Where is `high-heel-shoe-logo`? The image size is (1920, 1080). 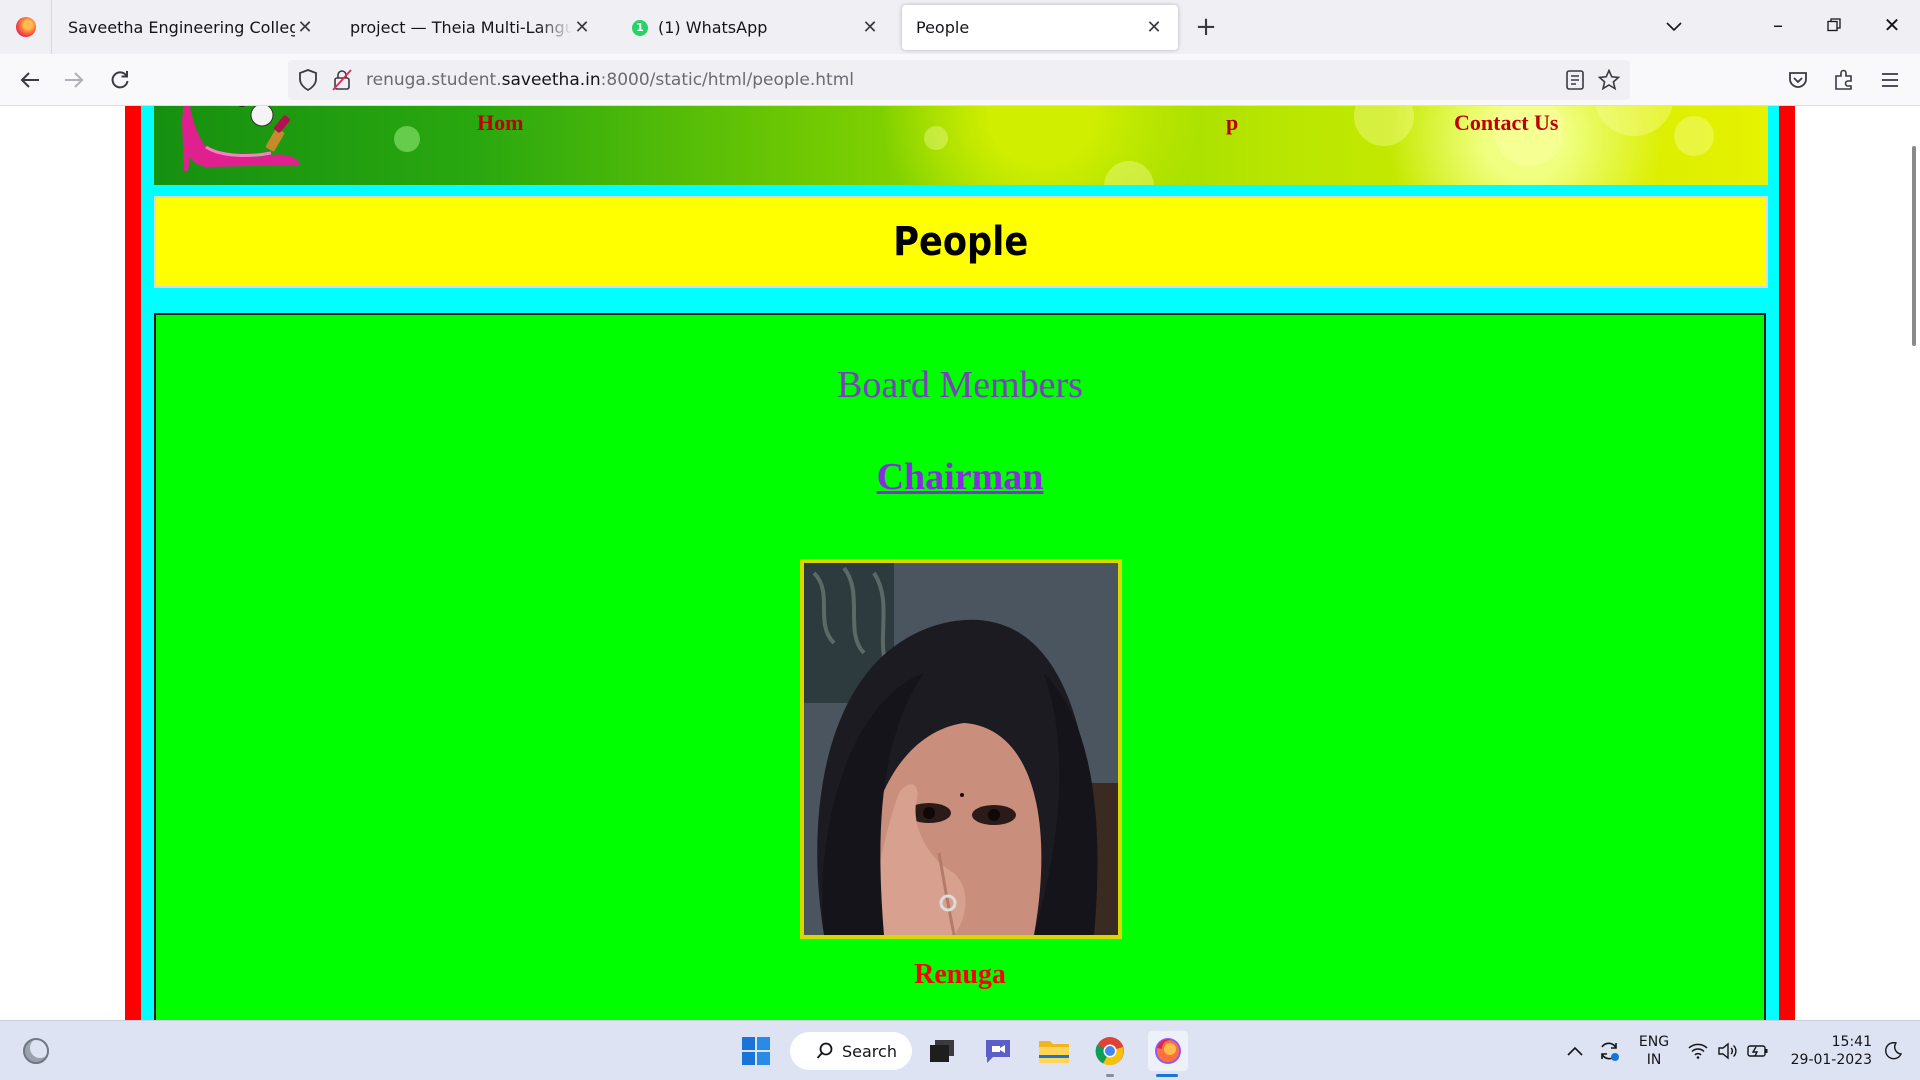 high-heel-shoe-logo is located at coordinates (241, 138).